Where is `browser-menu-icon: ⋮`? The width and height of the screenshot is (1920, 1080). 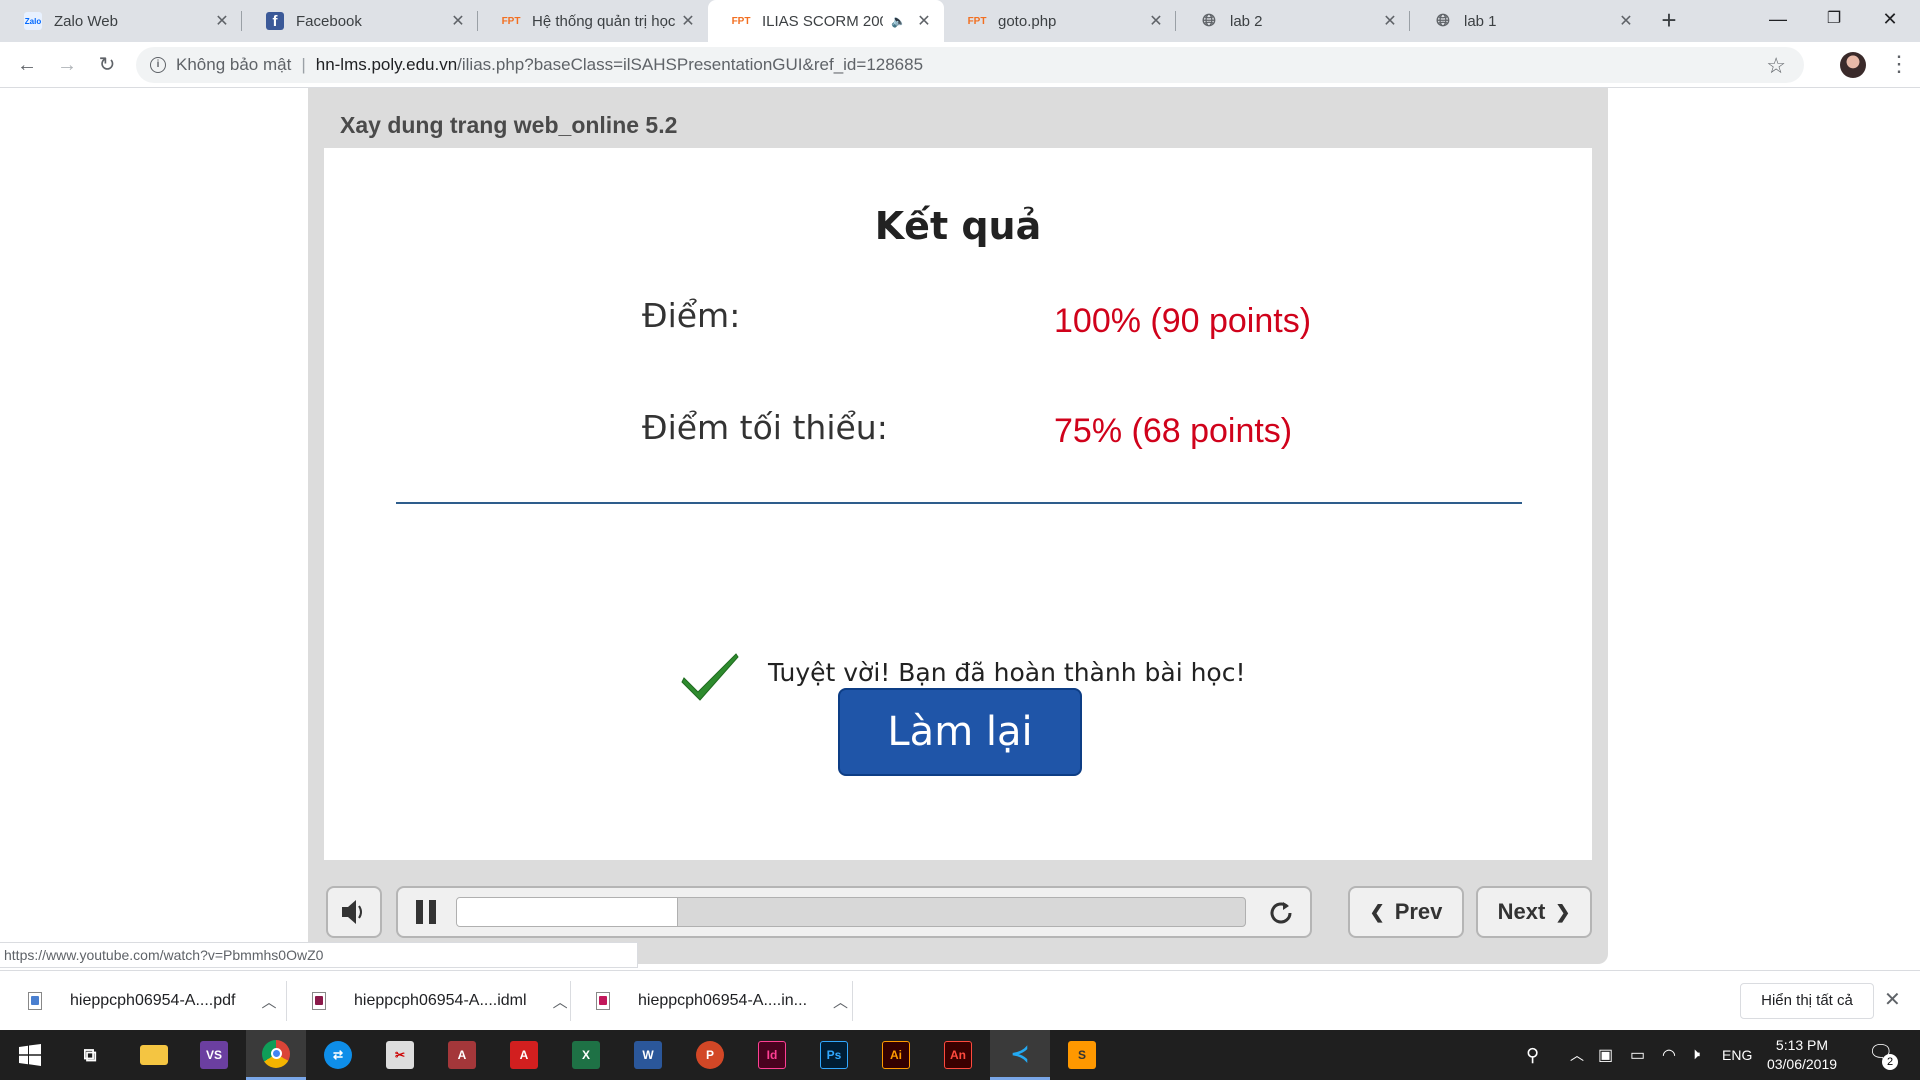
browser-menu-icon: ⋮ is located at coordinates (1899, 64).